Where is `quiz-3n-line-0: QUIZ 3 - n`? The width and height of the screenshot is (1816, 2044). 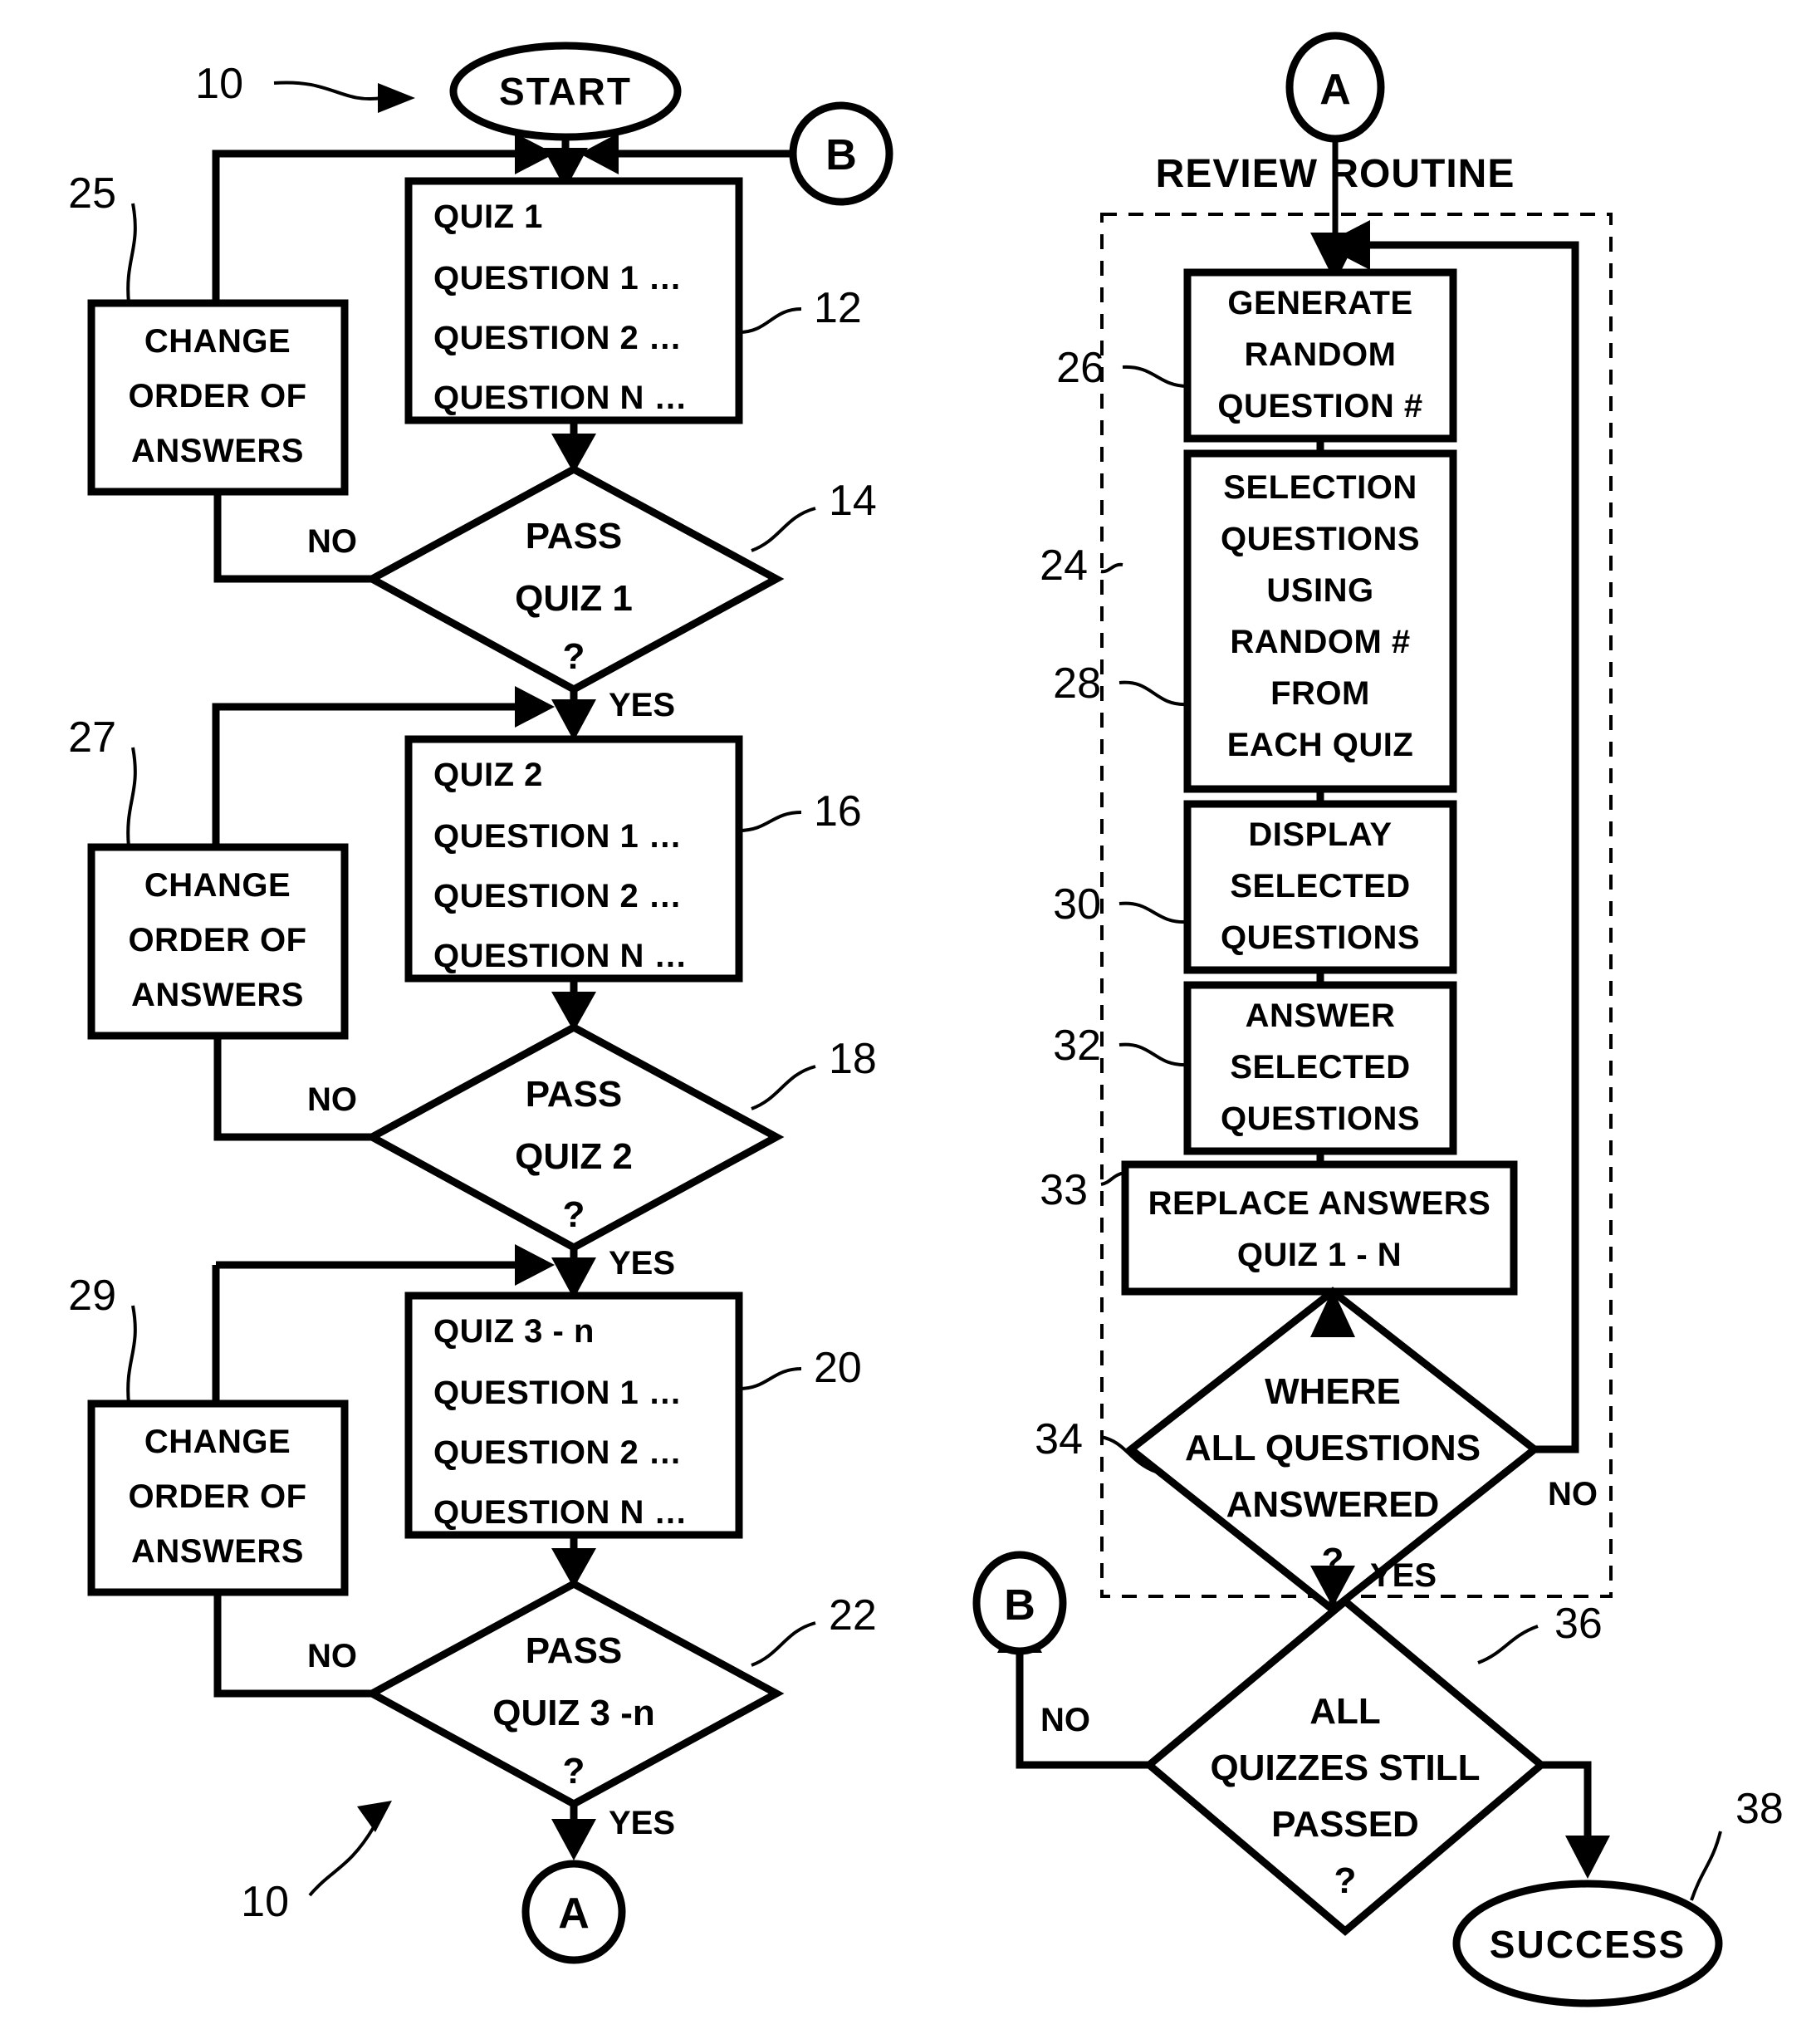 quiz-3n-line-0: QUIZ 3 - n is located at coordinates (514, 1331).